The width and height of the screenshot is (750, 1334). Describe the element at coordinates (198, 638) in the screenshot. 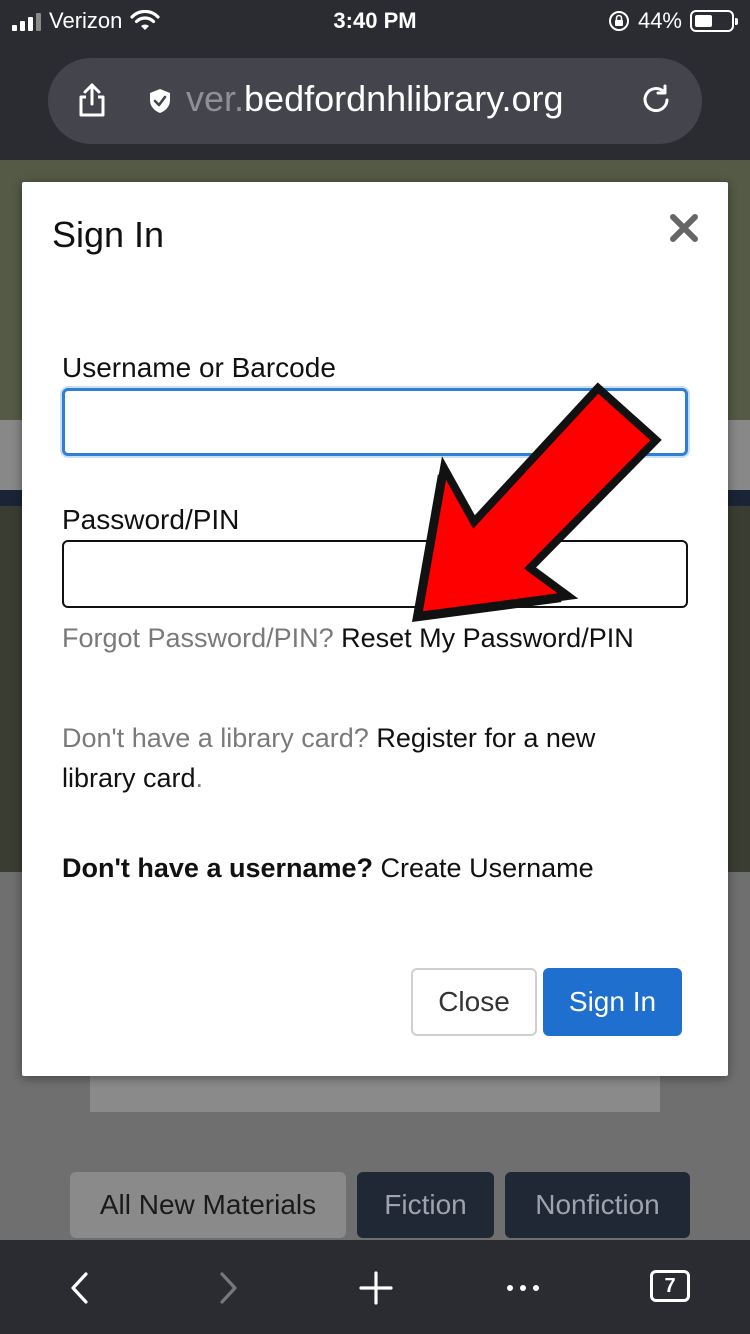

I see `forgot-password-prompt: Forgot Password/PIN?` at that location.